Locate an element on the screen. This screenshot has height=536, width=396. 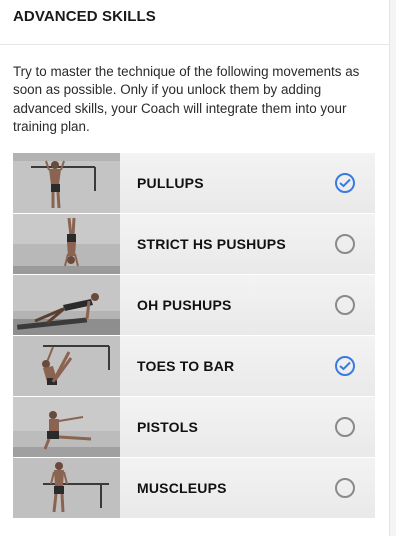
toes-to-bar-photo is located at coordinates (66, 366).